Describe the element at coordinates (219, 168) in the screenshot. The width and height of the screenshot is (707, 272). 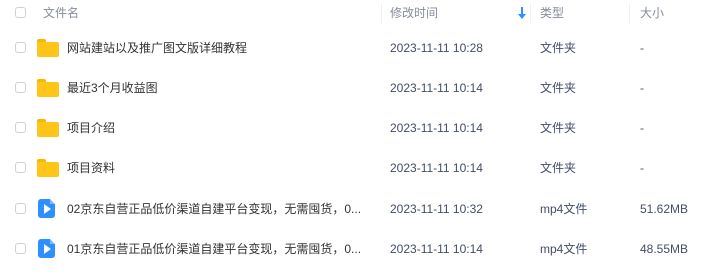
I see `file-name: 项目资料` at that location.